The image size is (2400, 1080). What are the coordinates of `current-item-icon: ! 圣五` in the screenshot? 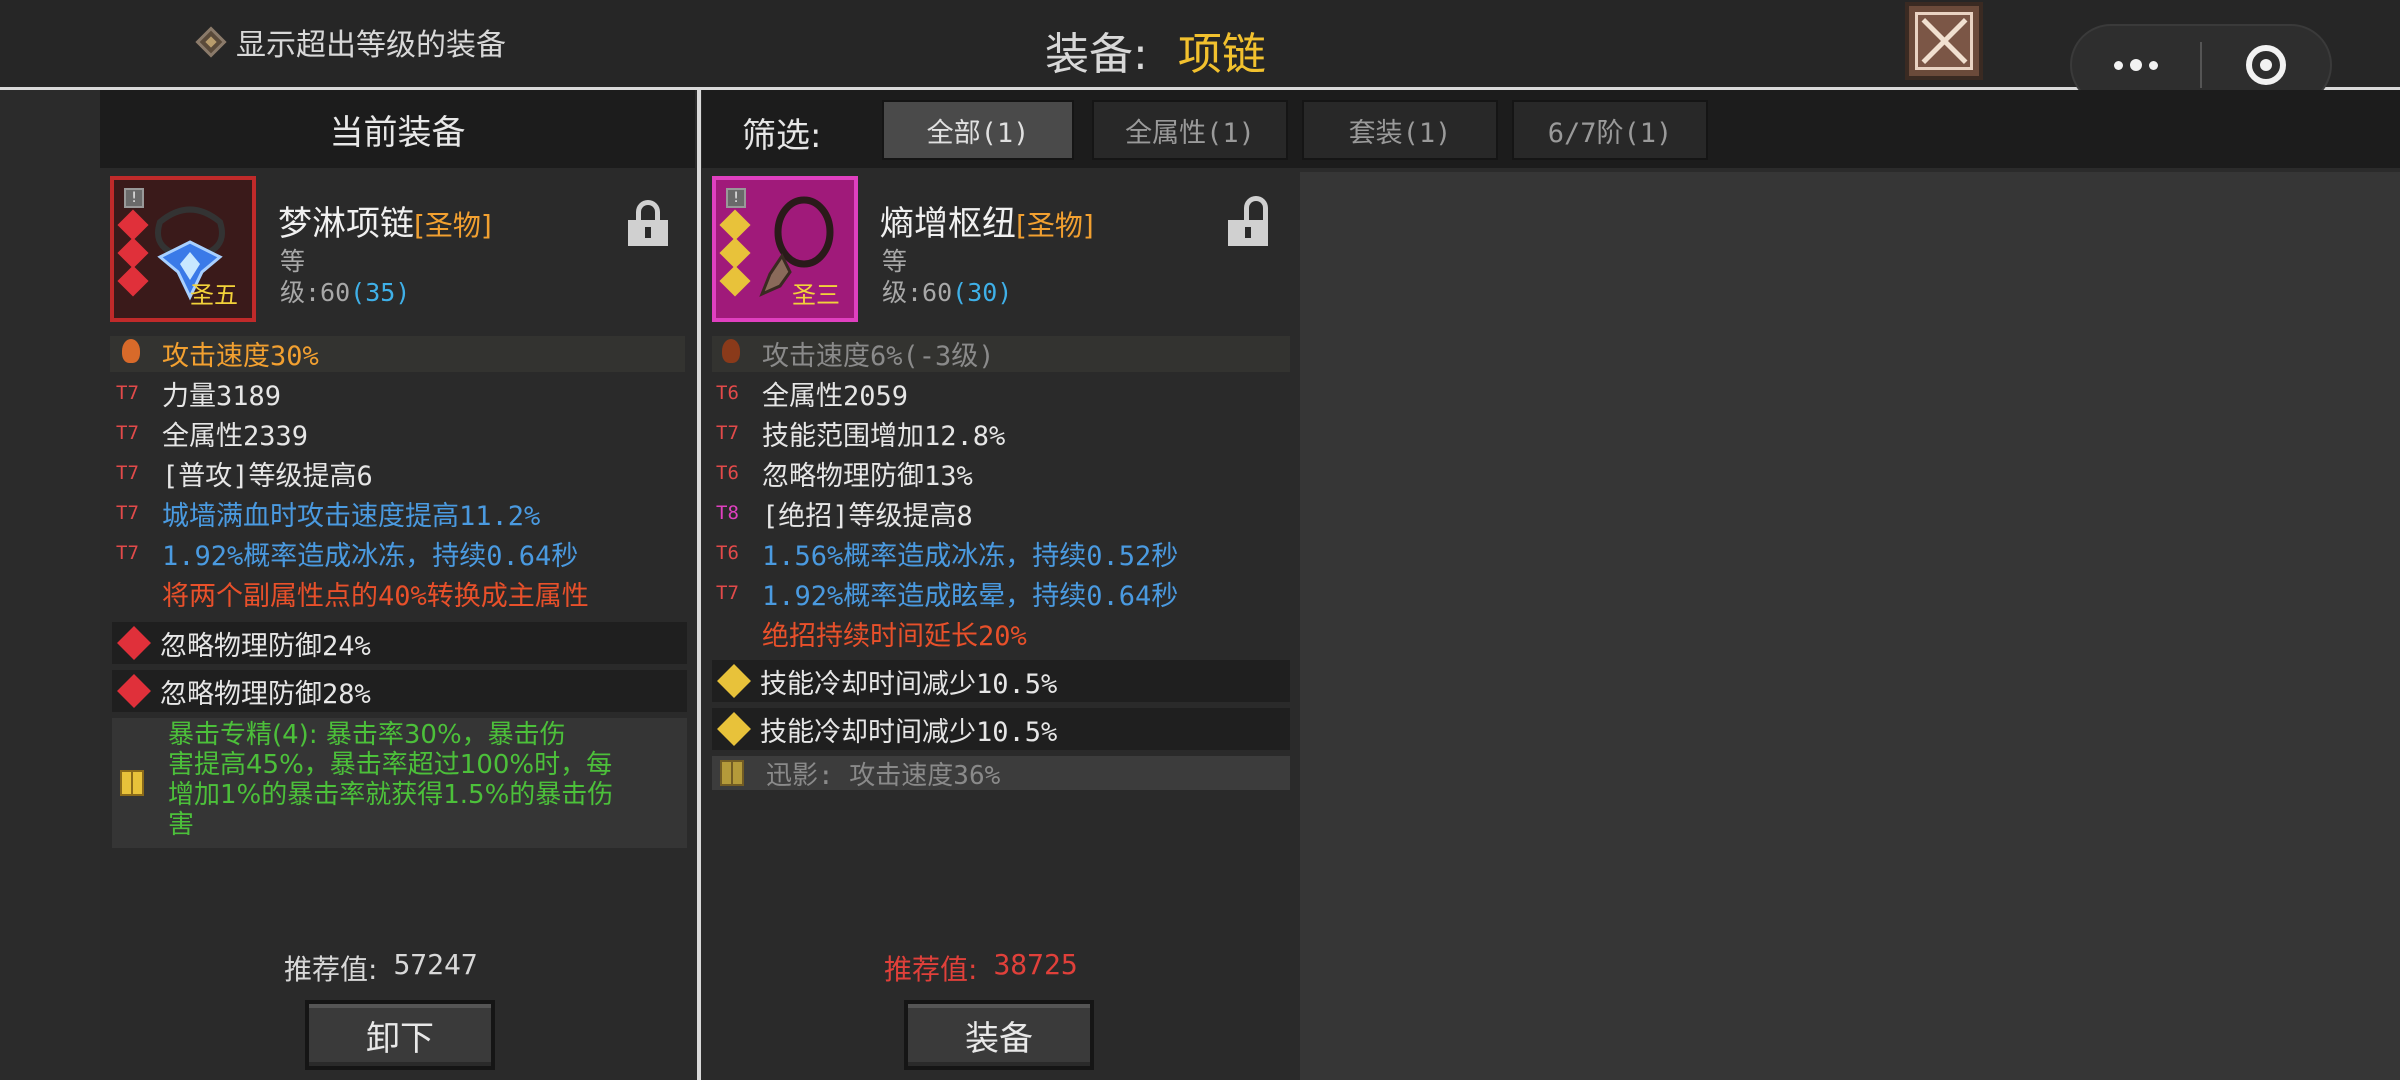 It's located at (183, 249).